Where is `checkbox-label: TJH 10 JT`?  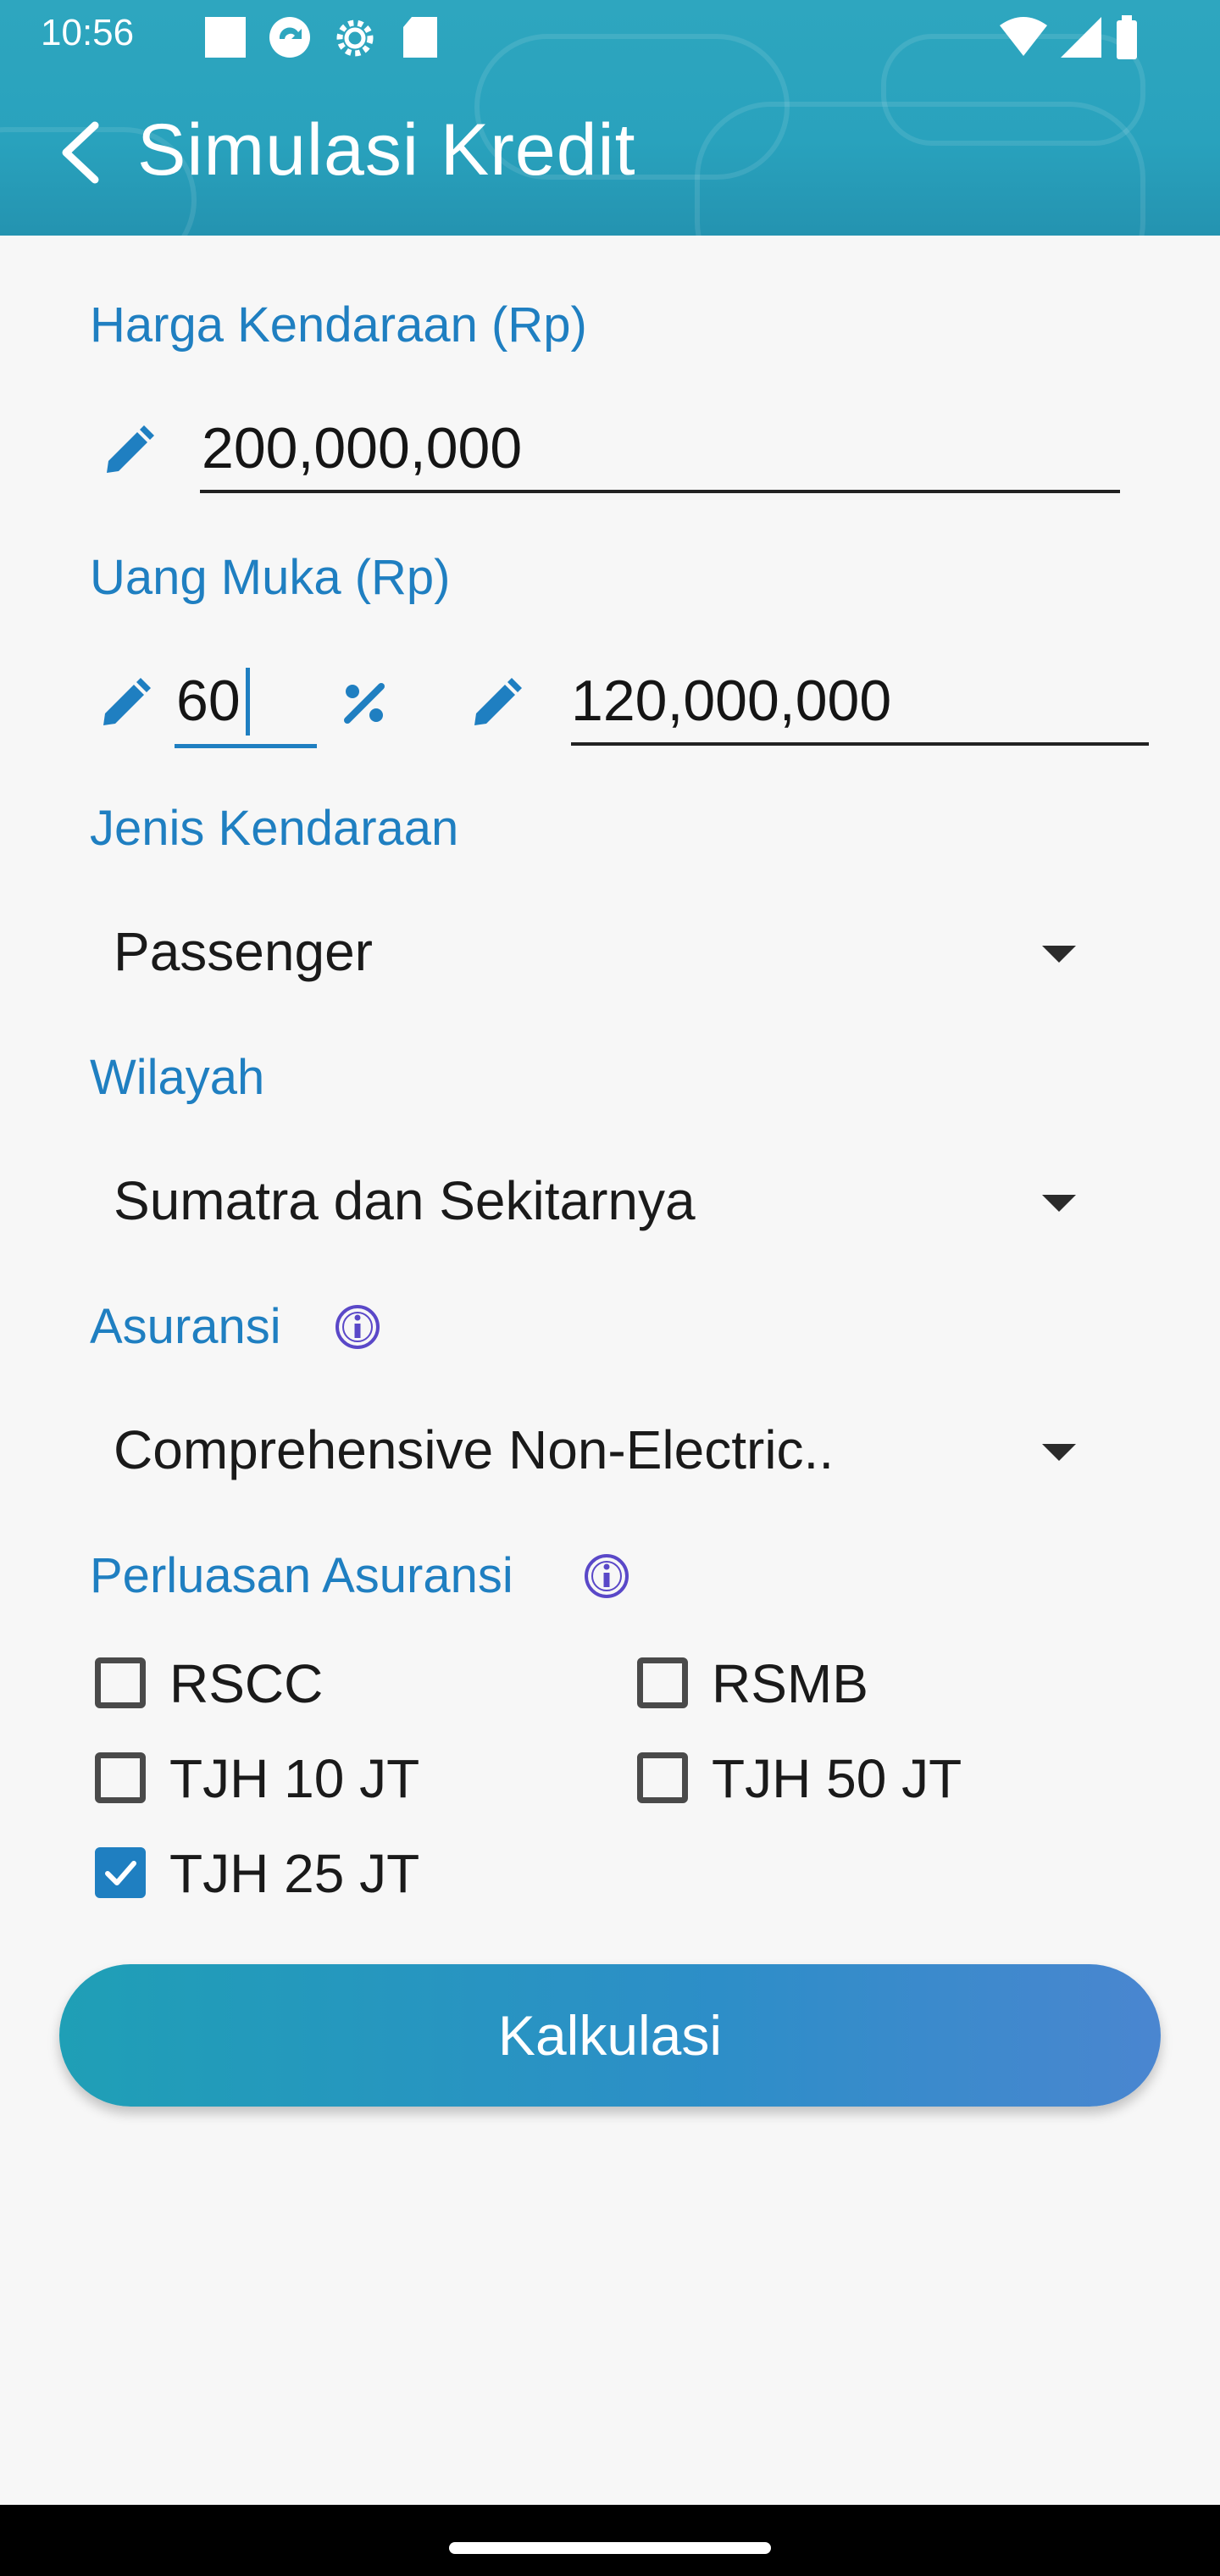
checkbox-label: TJH 10 JT is located at coordinates (294, 1778).